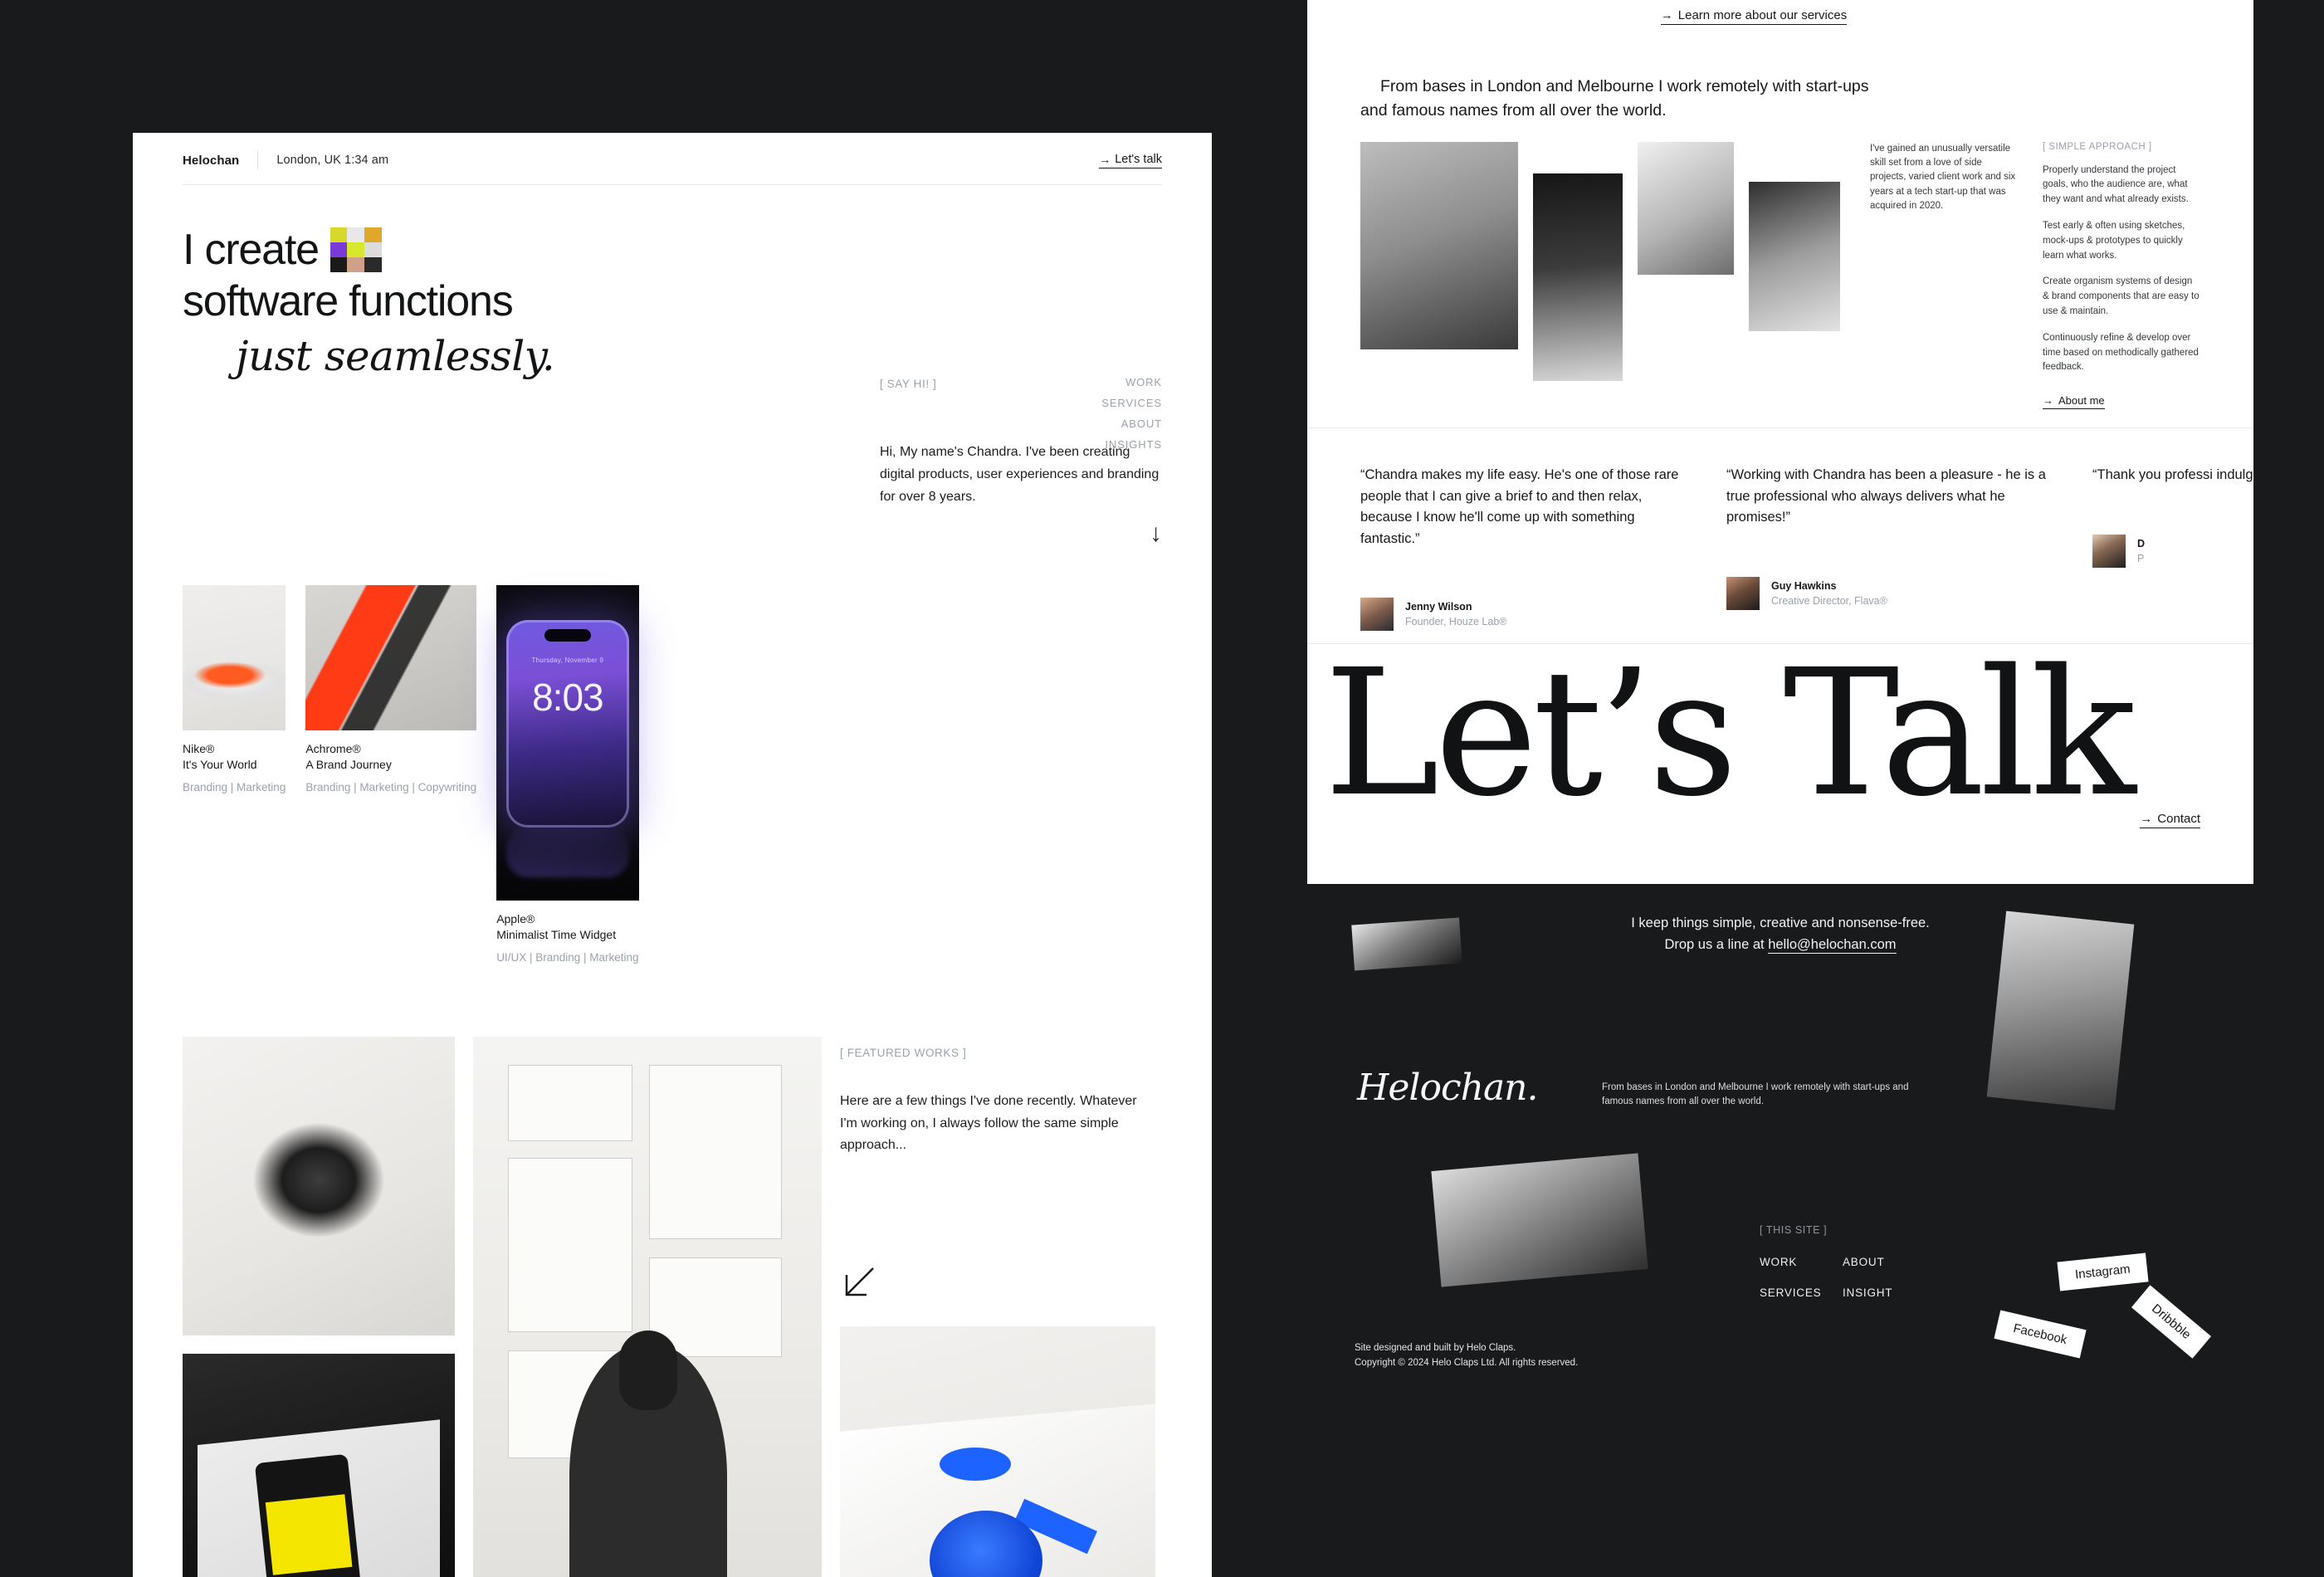  I want to click on footer-legal-line1: Site designed and built by Helo Claps., so click(1436, 1348).